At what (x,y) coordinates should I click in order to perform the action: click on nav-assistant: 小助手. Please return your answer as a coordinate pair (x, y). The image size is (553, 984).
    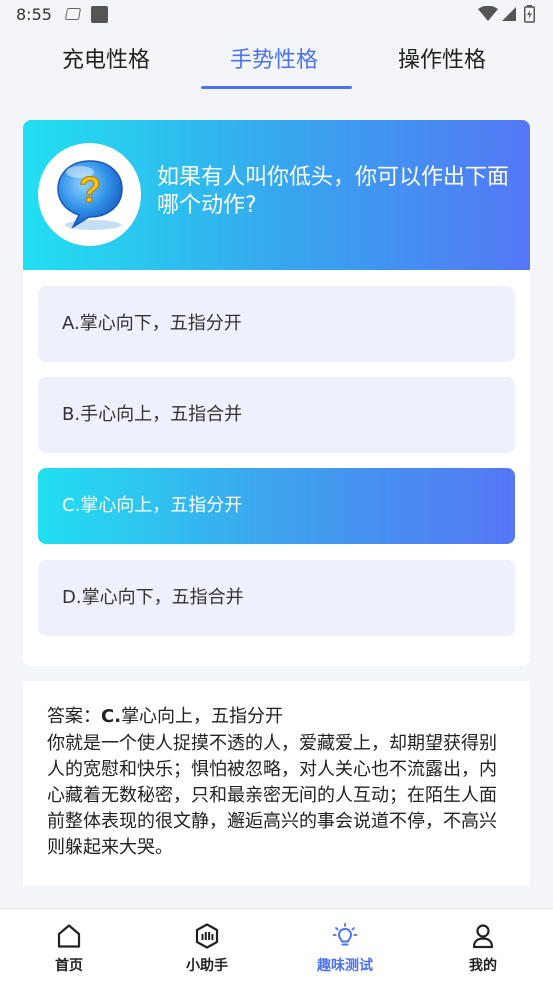
    Looking at the image, I should click on (207, 946).